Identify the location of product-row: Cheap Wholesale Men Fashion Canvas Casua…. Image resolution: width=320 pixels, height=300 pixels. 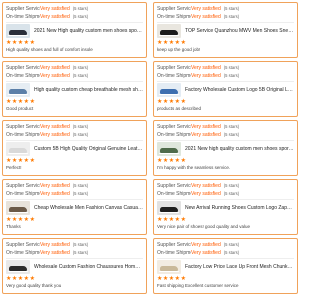
(74, 208).